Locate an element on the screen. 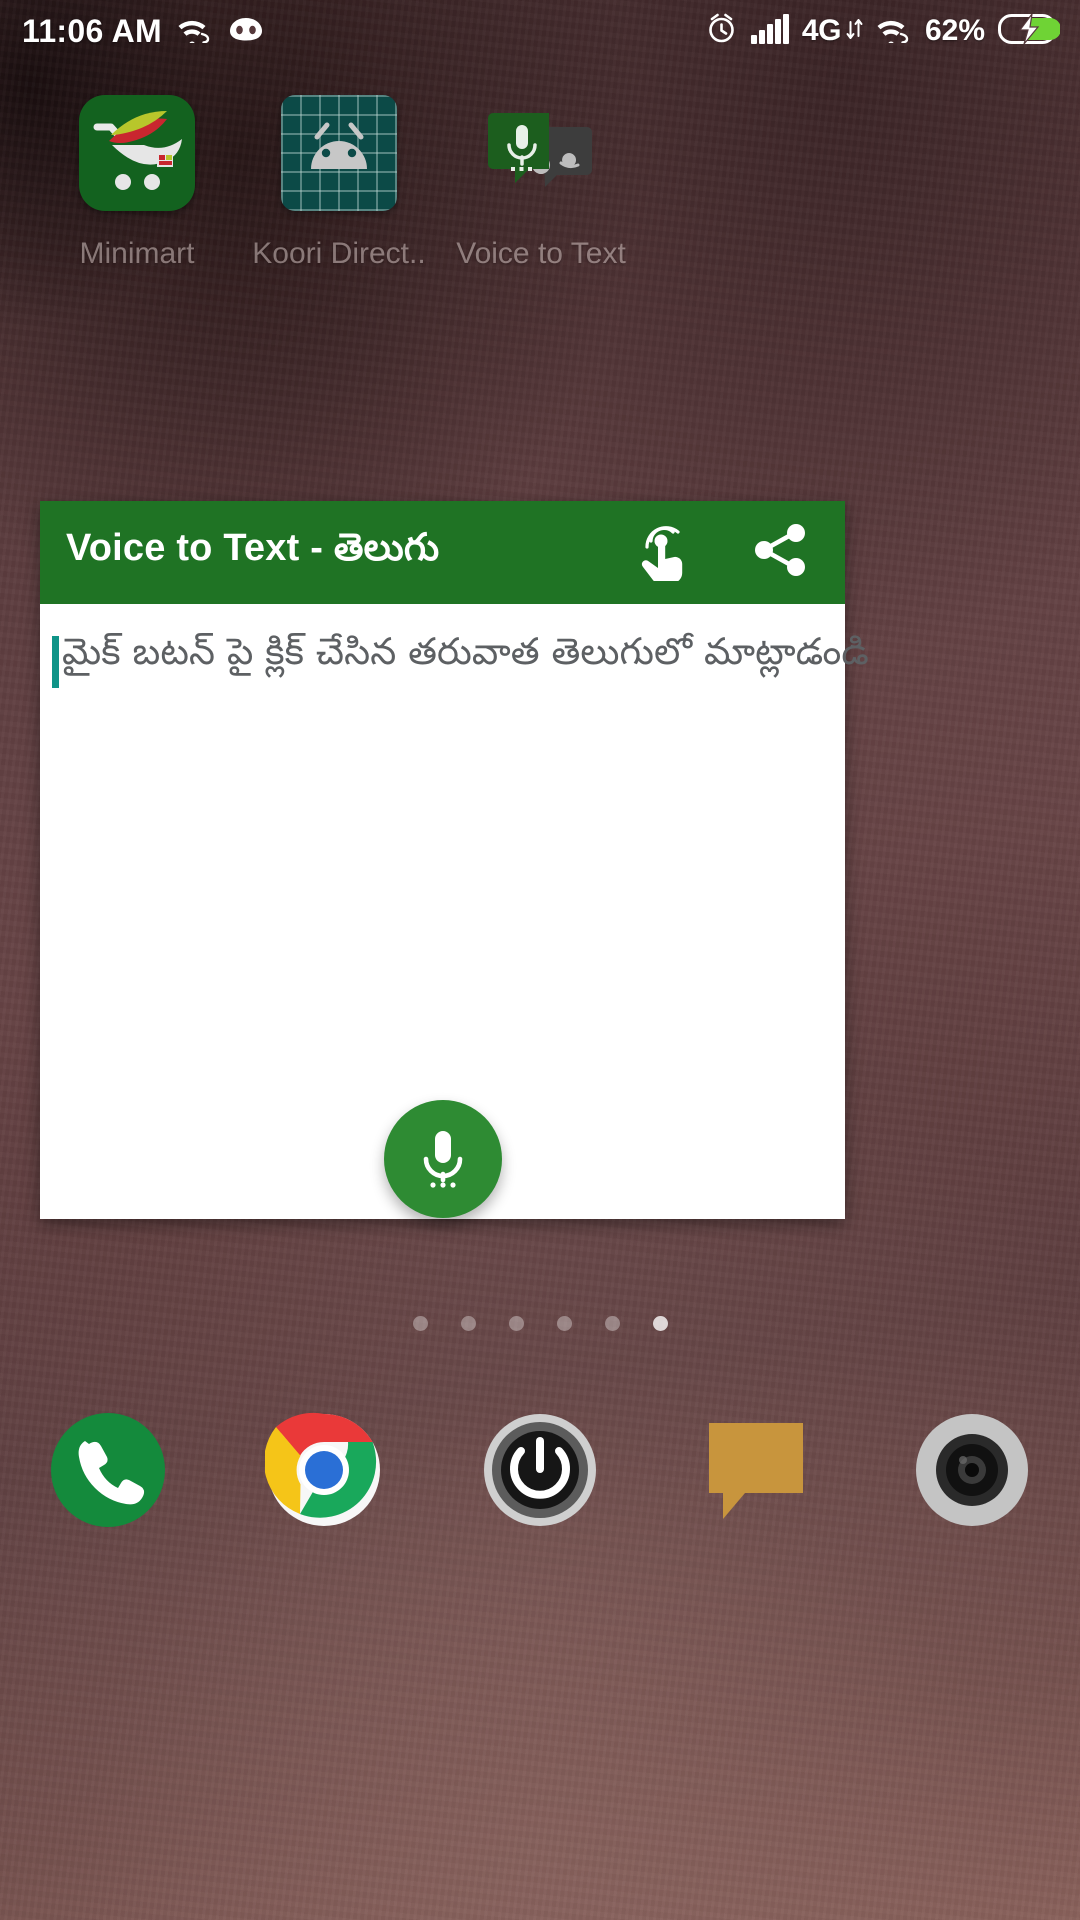 The height and width of the screenshot is (1920, 1080). home-dock is located at coordinates (540, 1470).